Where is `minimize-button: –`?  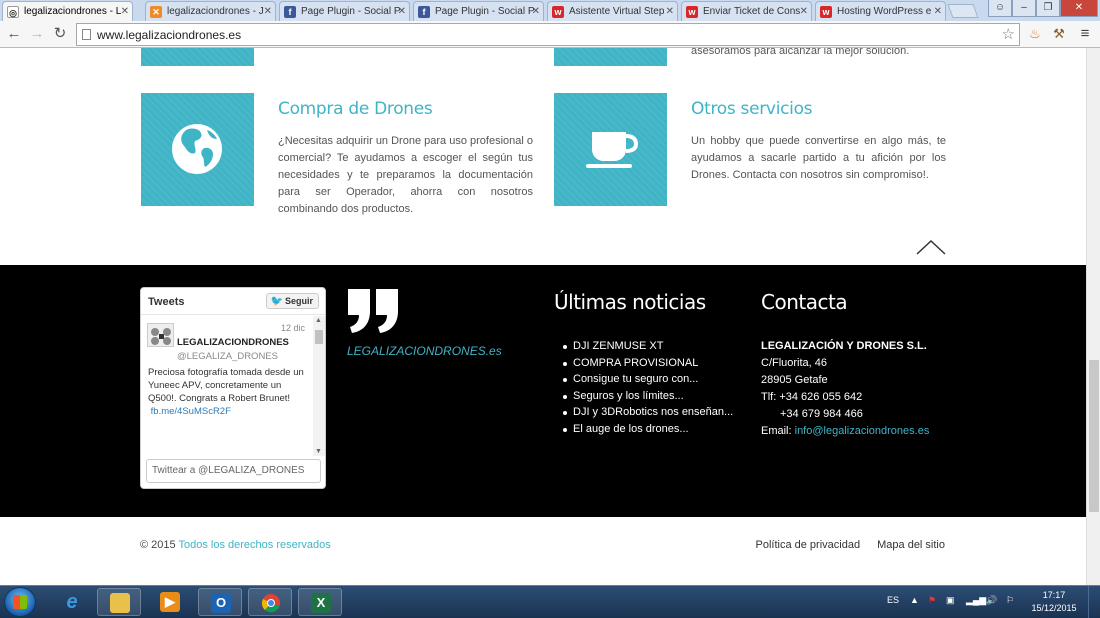 minimize-button: – is located at coordinates (1024, 8).